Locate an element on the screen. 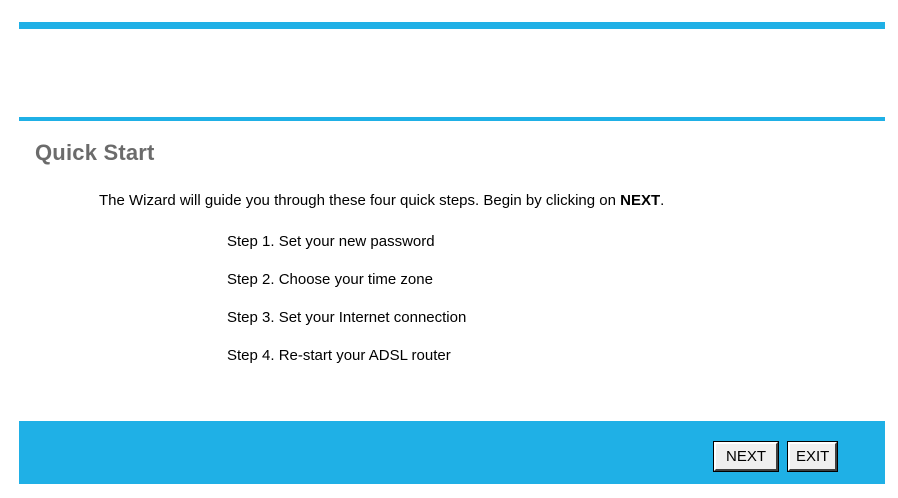 The image size is (898, 498). page-title: Quick Start is located at coordinates (95, 152).